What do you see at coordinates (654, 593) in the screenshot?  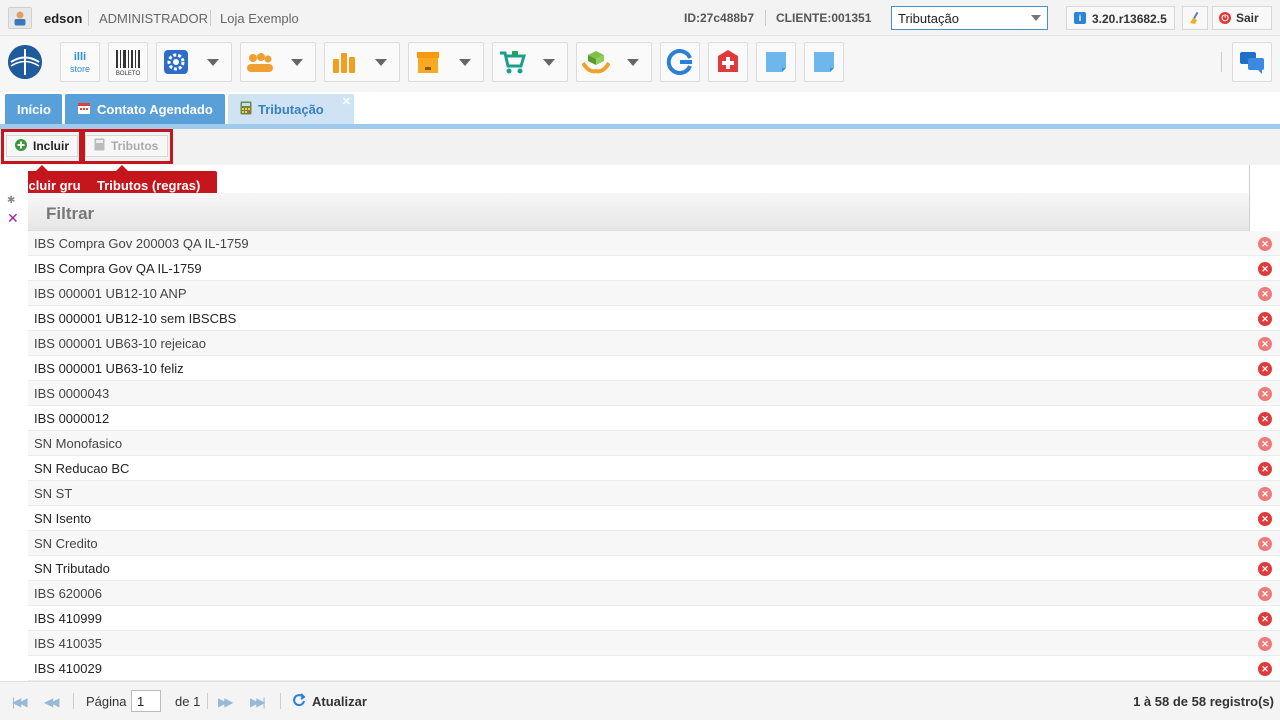 I see `table-row: IBS 620006 ✕` at bounding box center [654, 593].